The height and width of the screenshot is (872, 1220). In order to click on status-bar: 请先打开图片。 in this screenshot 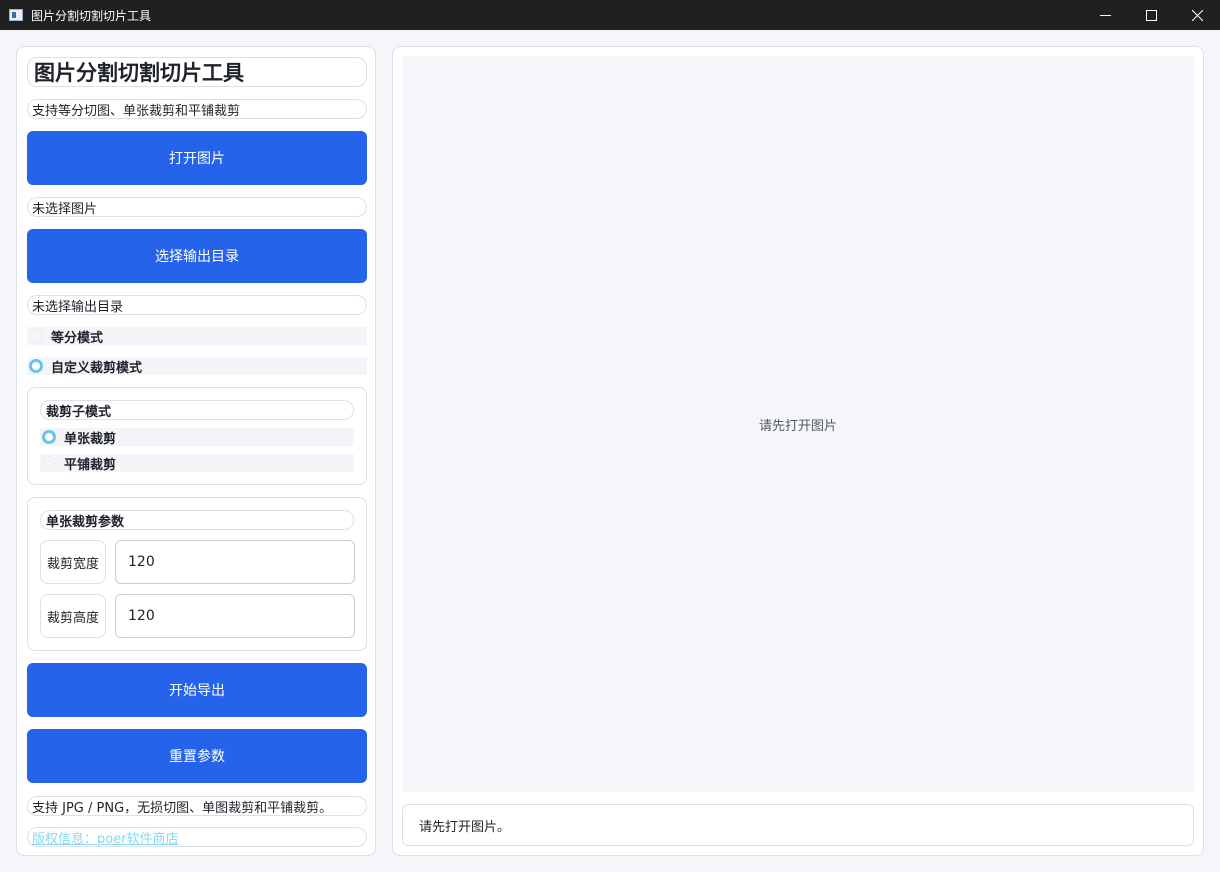, I will do `click(798, 825)`.